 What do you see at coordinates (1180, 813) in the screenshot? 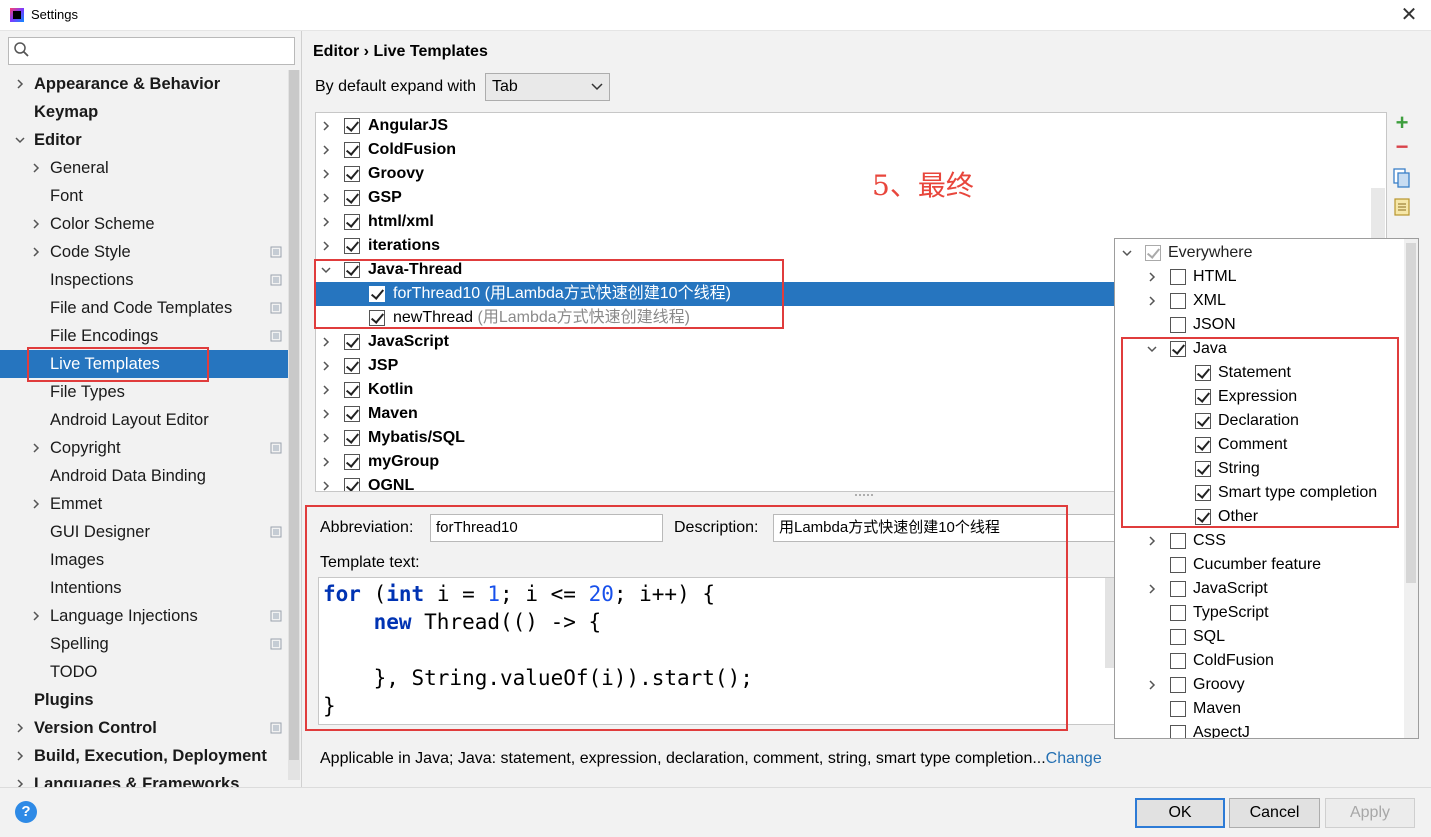
I see `ok-button: OK` at bounding box center [1180, 813].